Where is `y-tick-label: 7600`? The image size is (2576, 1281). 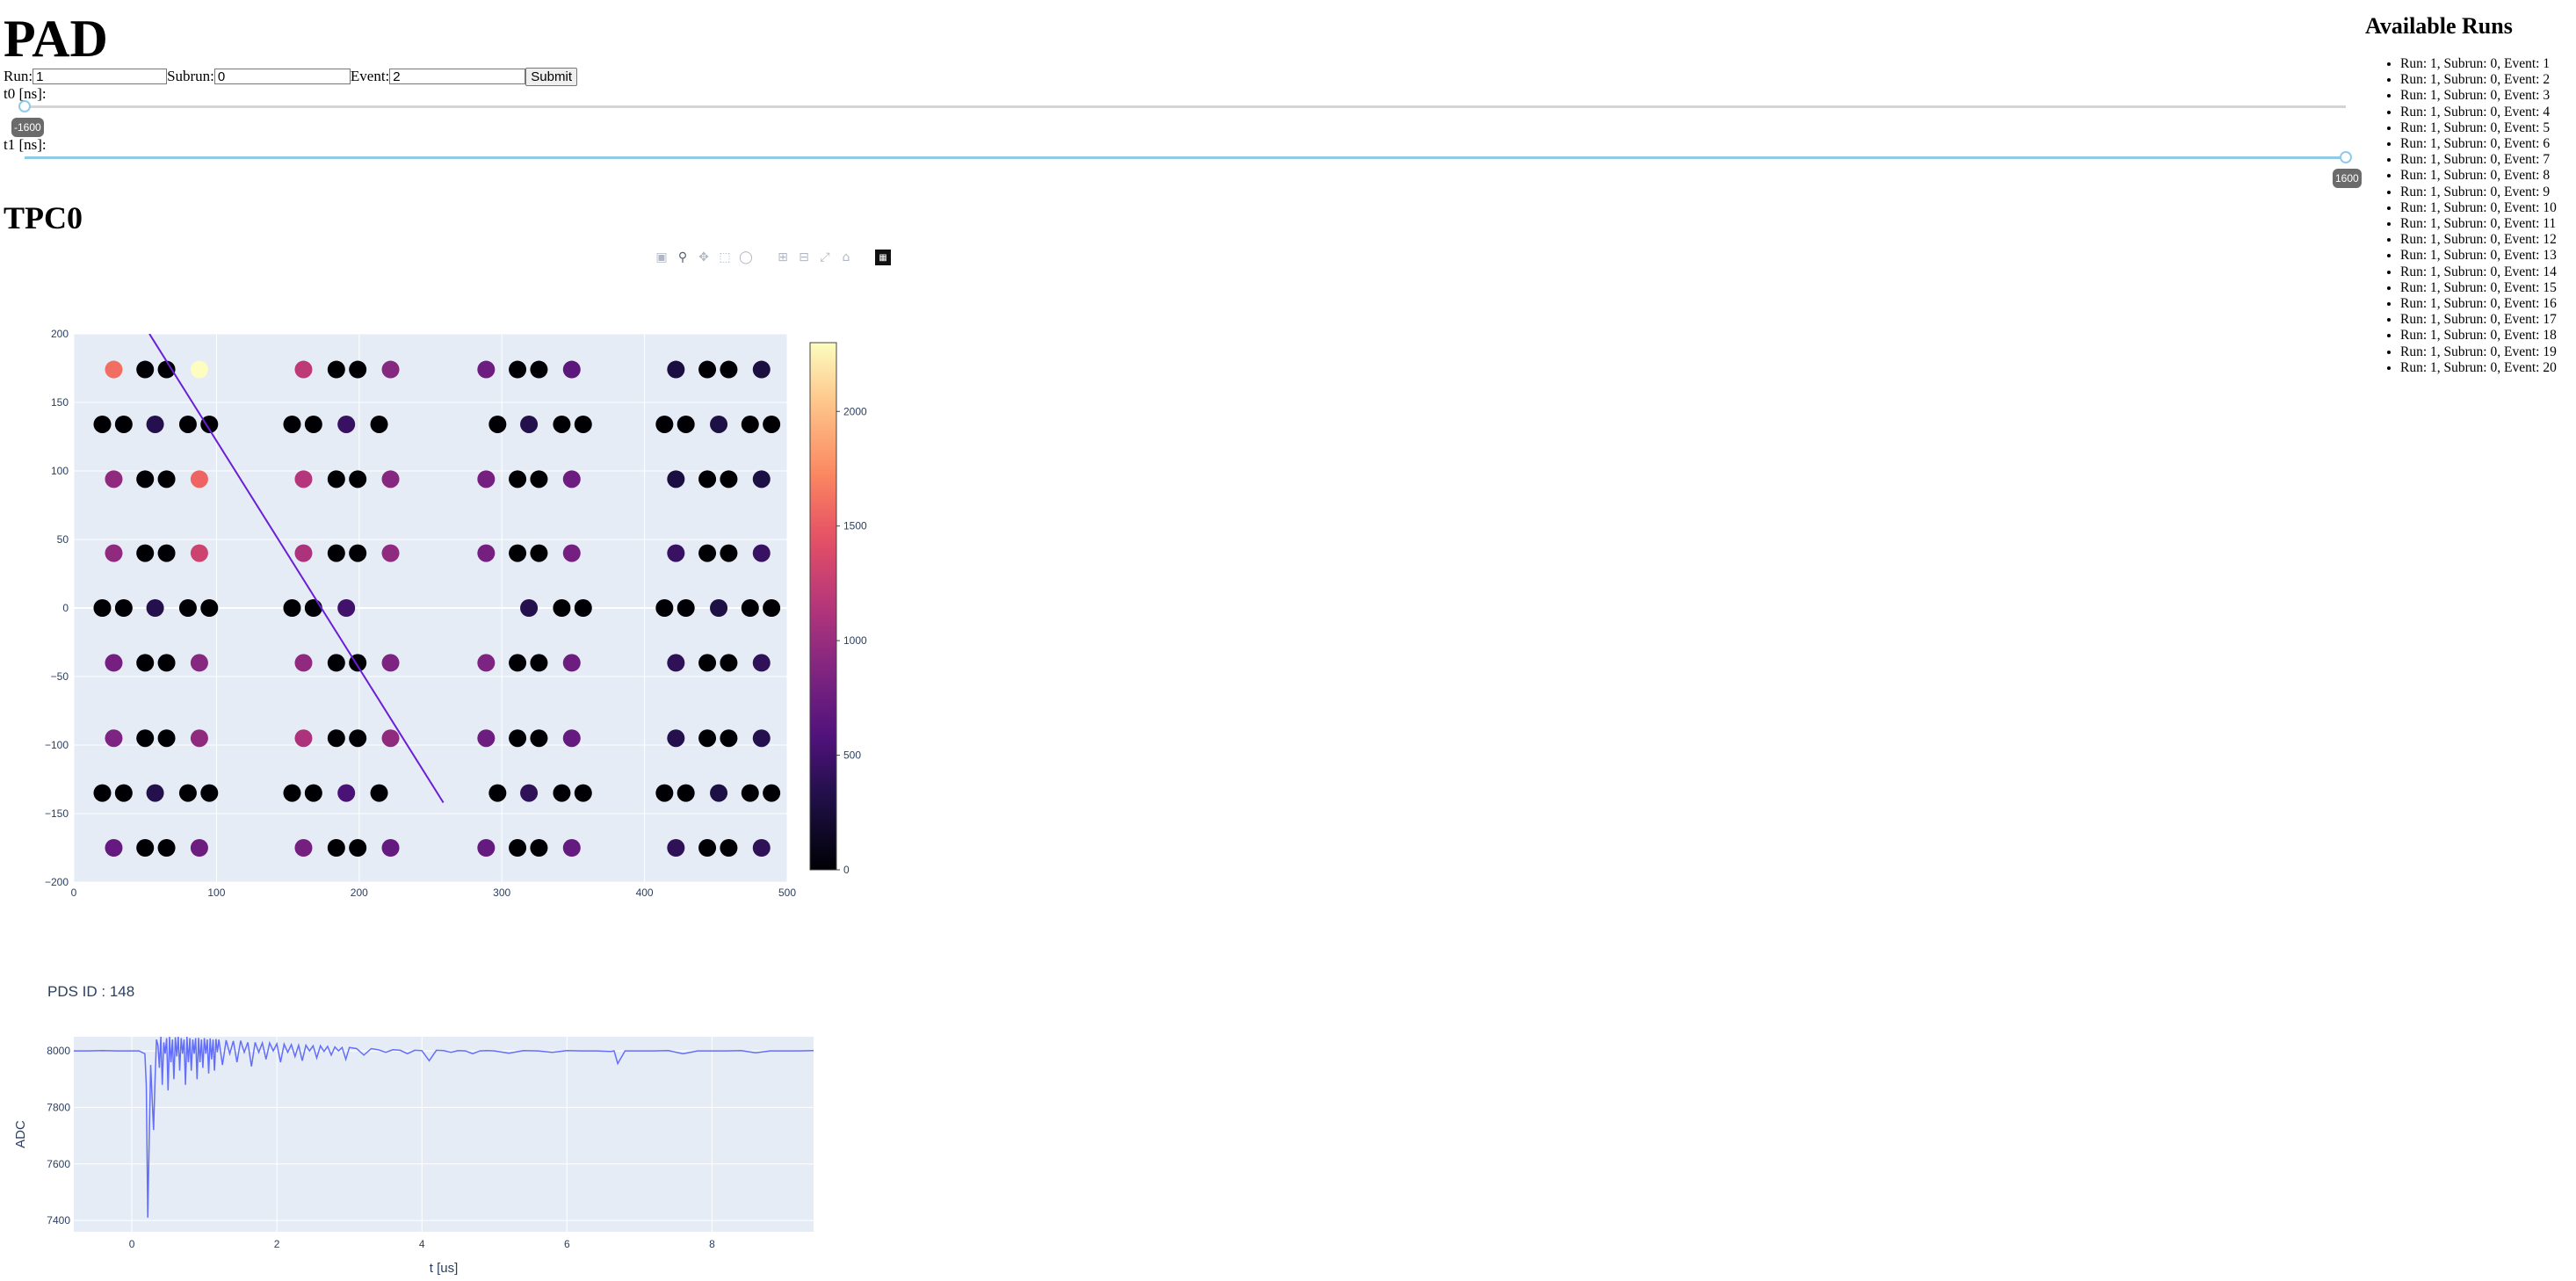
y-tick-label: 7600 is located at coordinates (58, 1164).